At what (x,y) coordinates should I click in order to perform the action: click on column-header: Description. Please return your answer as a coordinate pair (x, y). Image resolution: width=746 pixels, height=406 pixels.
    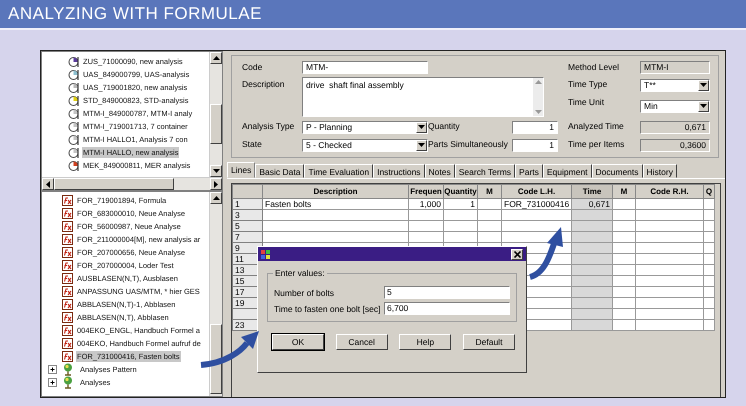
    Looking at the image, I should click on (335, 191).